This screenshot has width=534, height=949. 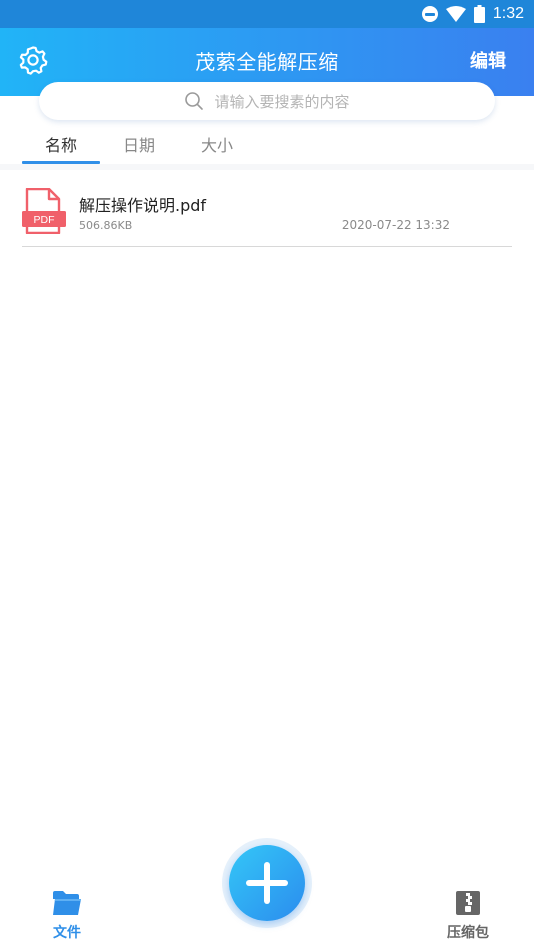 I want to click on sort-tabs: 名称 日期 大小, so click(x=139, y=146).